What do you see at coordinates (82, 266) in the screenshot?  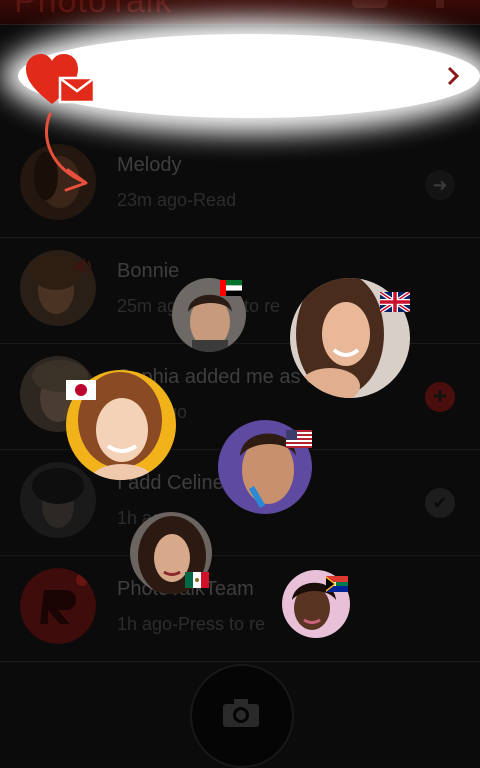 I see `speaker-icon` at bounding box center [82, 266].